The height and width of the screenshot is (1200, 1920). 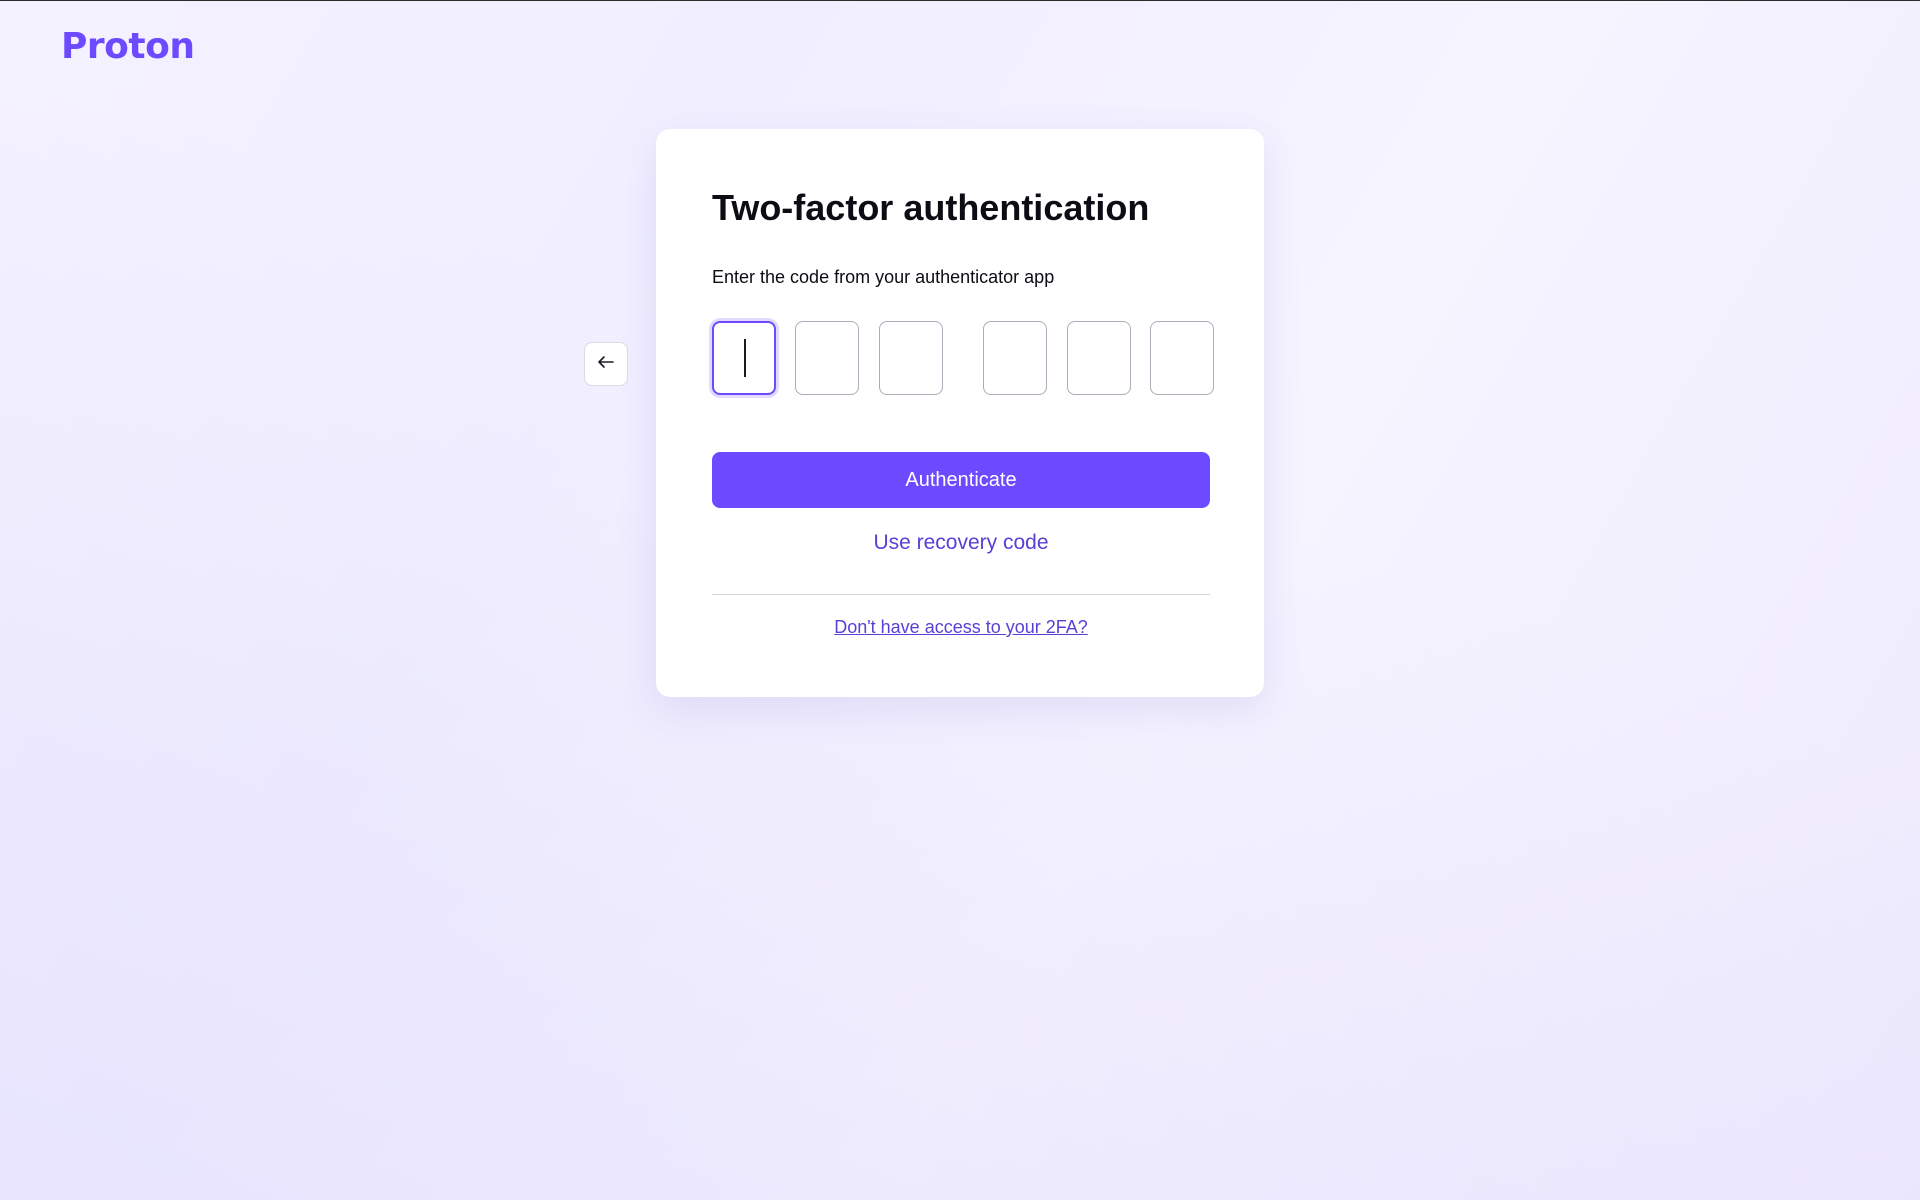 I want to click on divider, so click(x=961, y=594).